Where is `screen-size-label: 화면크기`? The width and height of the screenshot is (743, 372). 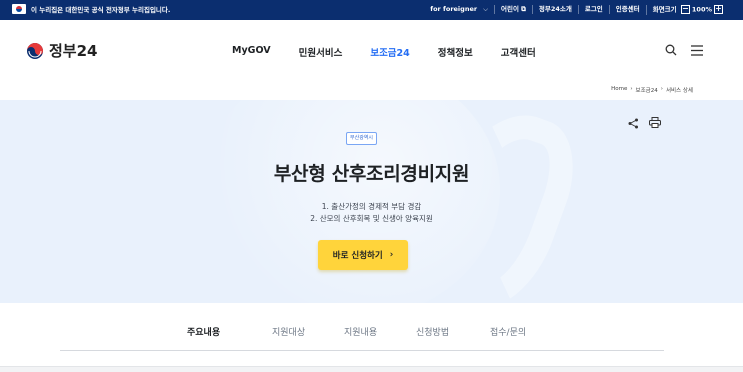
screen-size-label: 화면크기 is located at coordinates (664, 9).